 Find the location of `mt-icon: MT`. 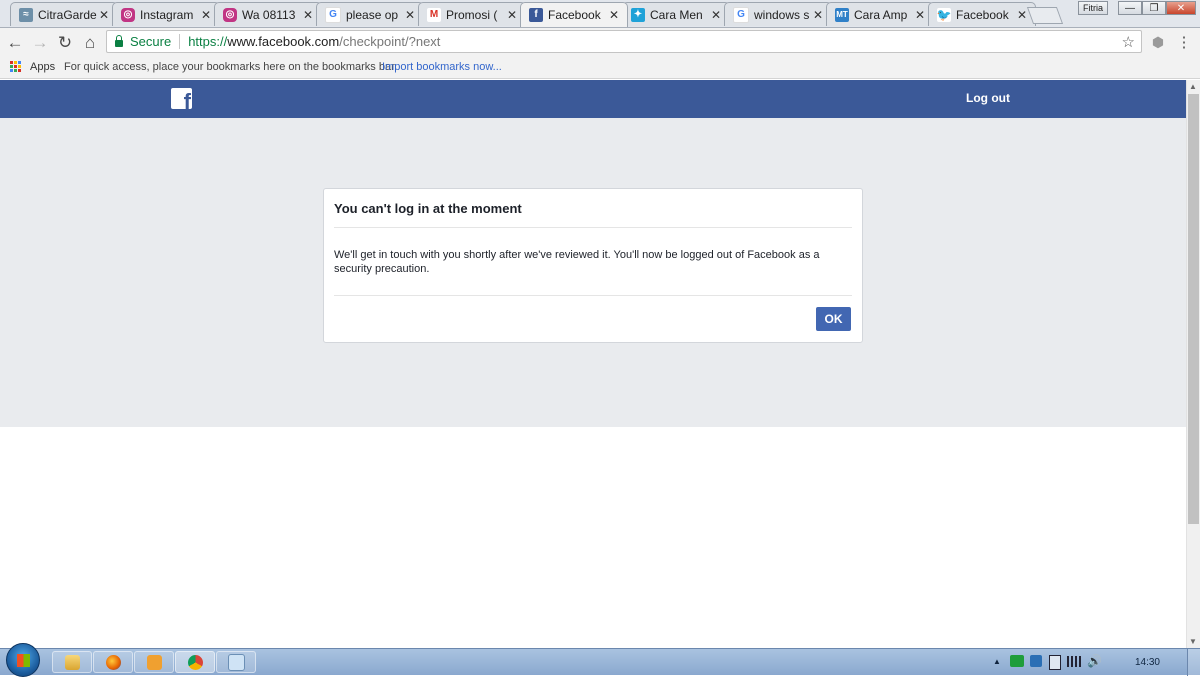

mt-icon: MT is located at coordinates (842, 14).